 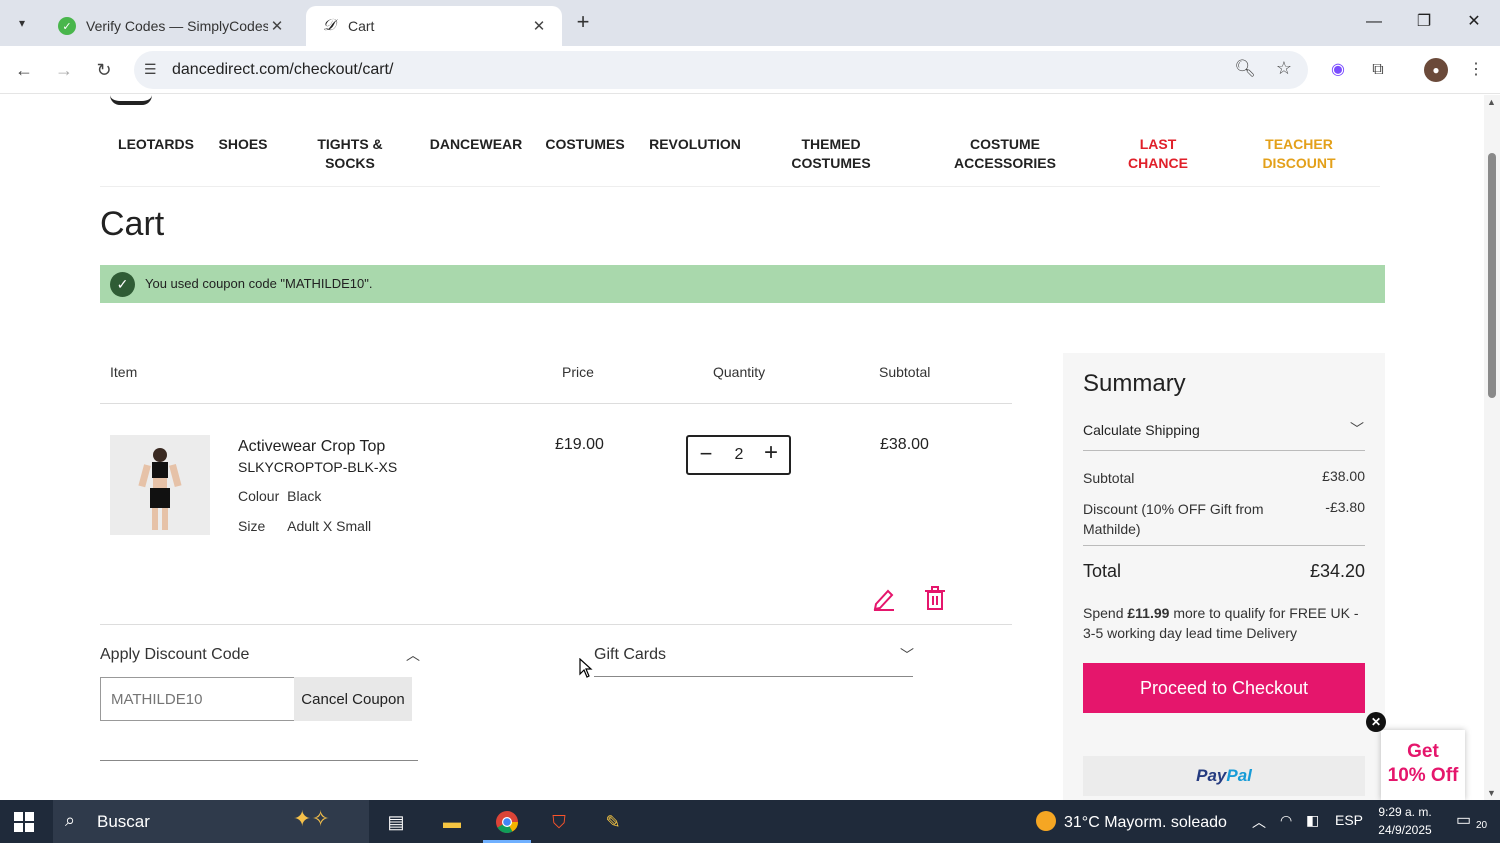 What do you see at coordinates (434, 26) in the screenshot?
I see `tab-cart: 𝒟 Cart ✕` at bounding box center [434, 26].